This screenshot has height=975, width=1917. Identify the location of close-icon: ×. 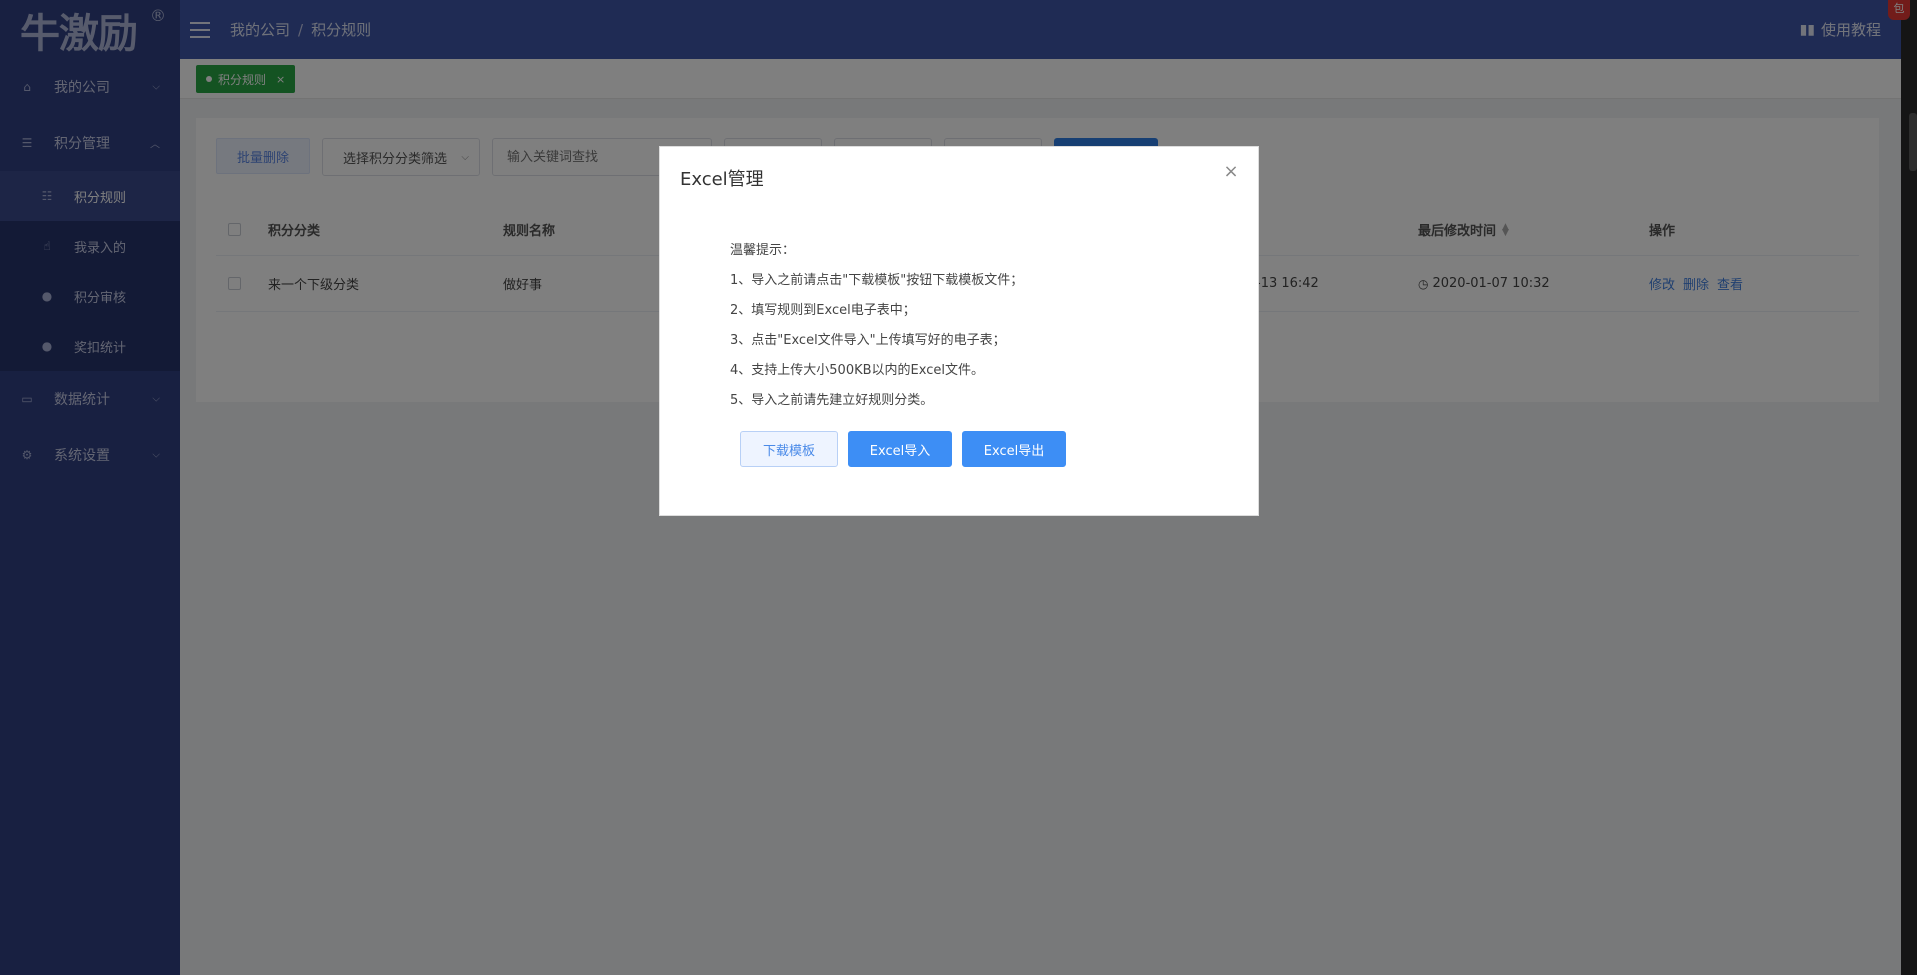
(1231, 172).